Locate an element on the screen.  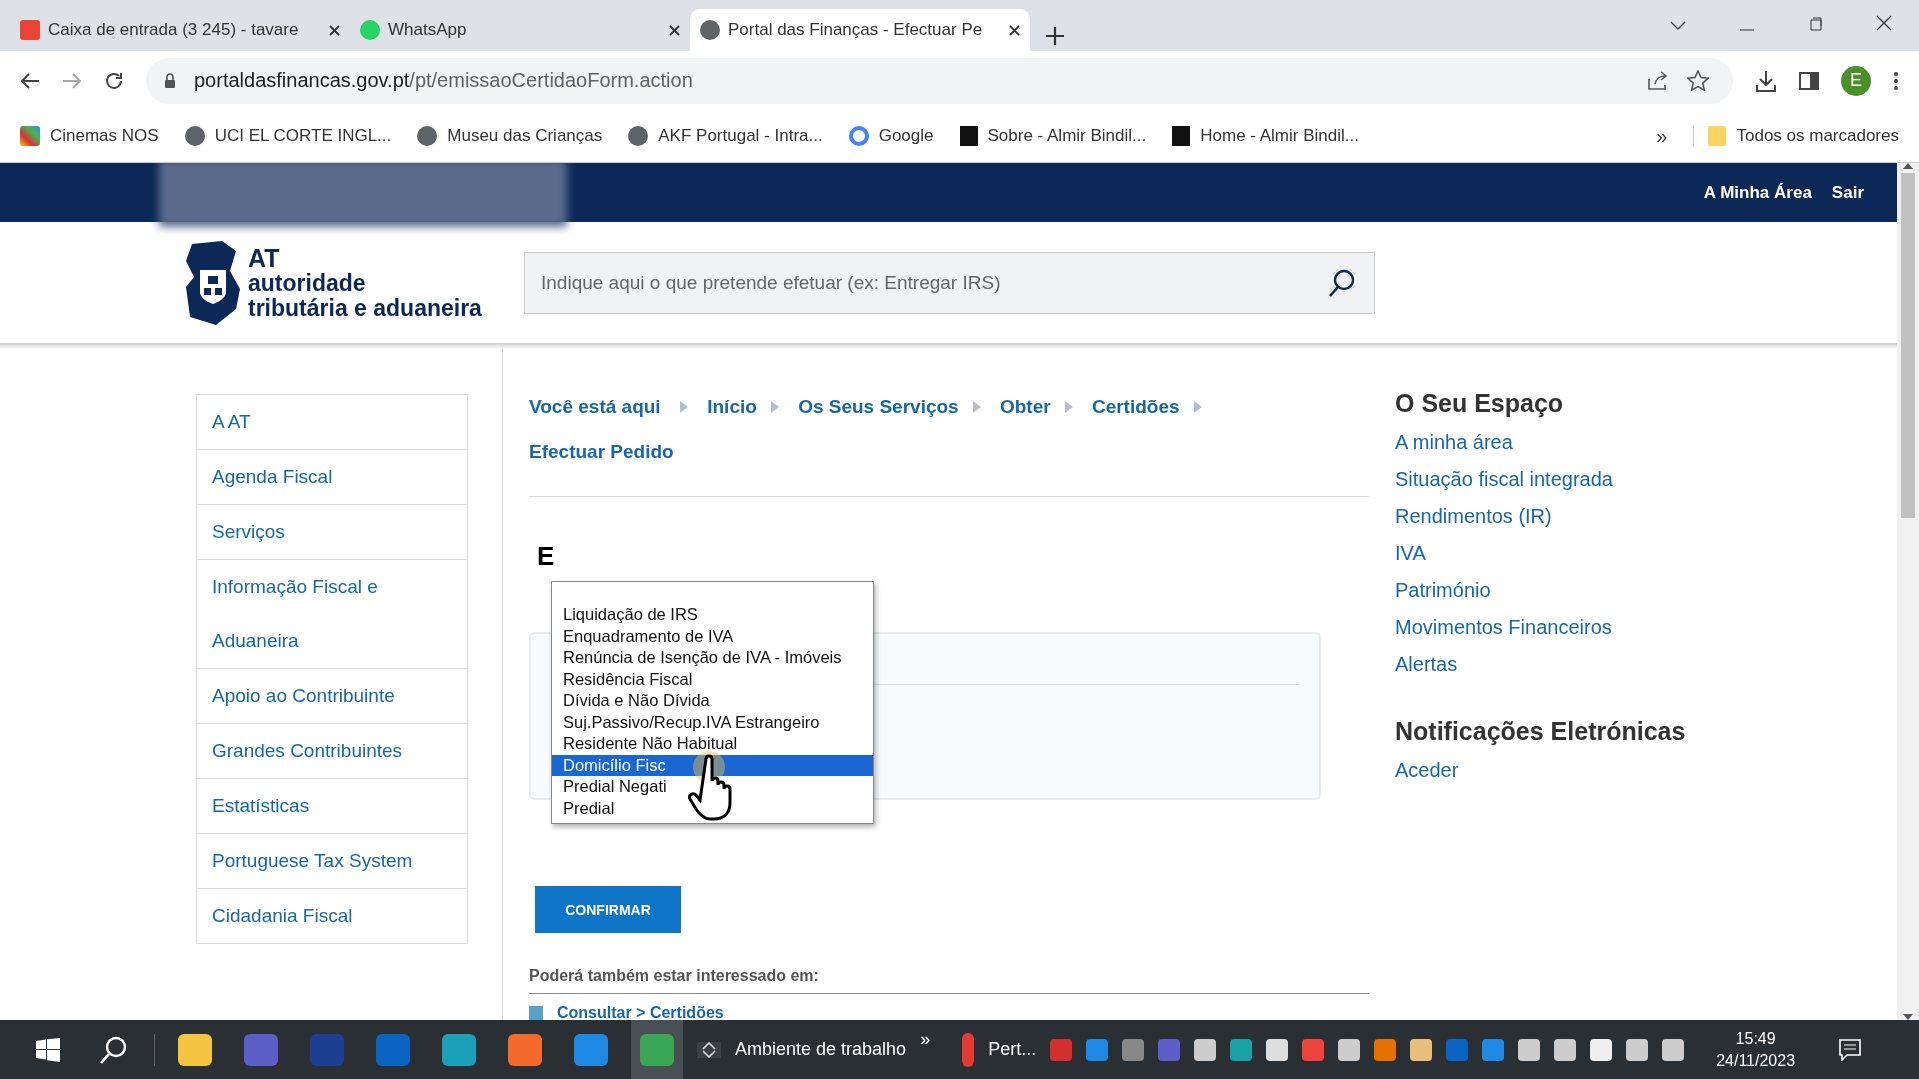
dropdown-option: Predial Negati is located at coordinates (712, 787).